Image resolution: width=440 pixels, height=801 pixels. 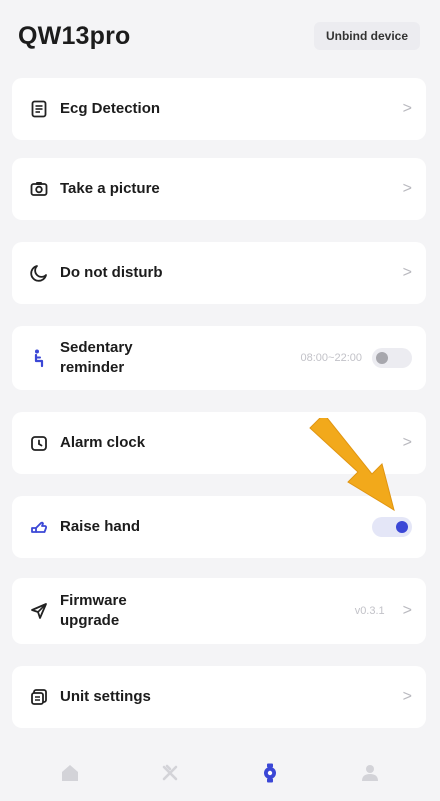 I want to click on do-not-disturb-label: Do not disturb, so click(x=111, y=272).